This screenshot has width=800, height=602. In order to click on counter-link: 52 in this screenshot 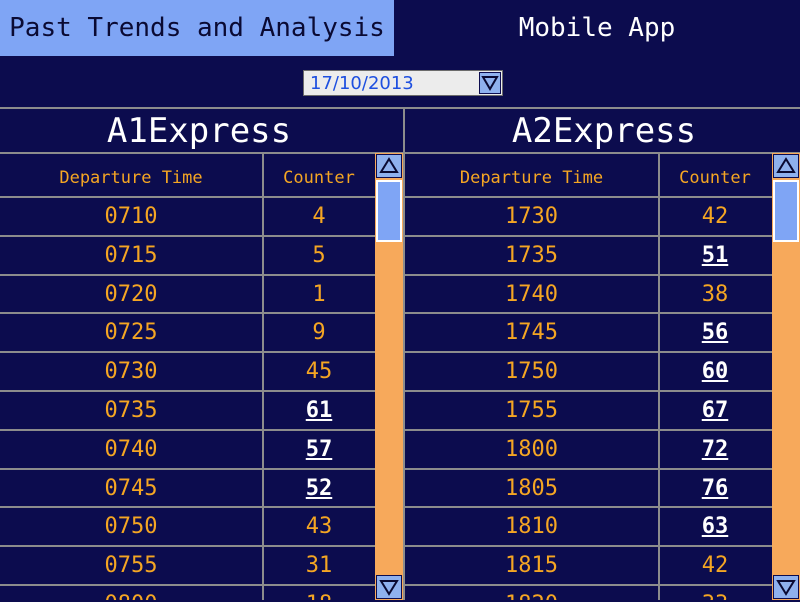, I will do `click(319, 488)`.